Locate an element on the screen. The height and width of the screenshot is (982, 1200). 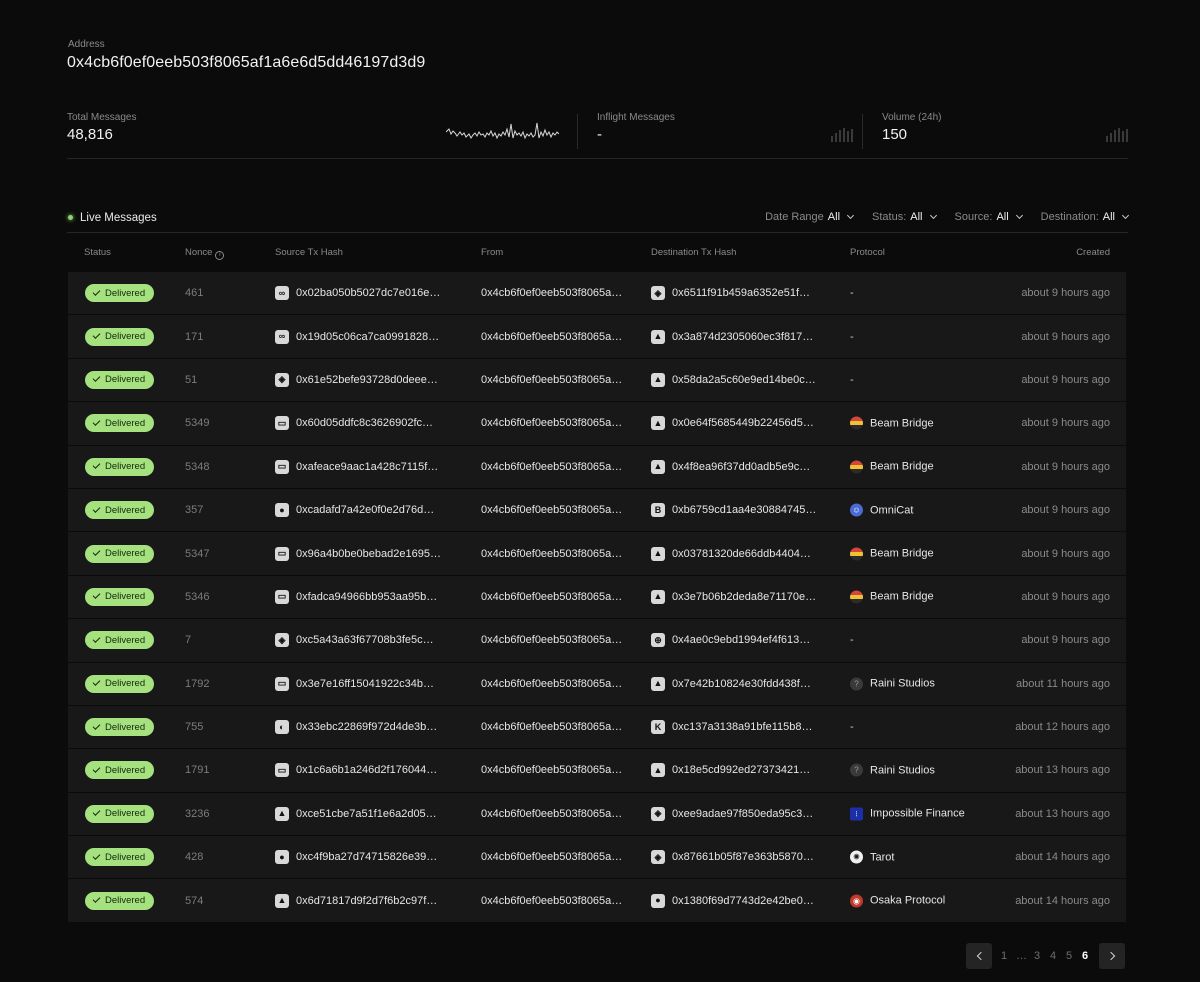
protocol-cell: ◉ Osaka Protocol is located at coordinates (897, 901).